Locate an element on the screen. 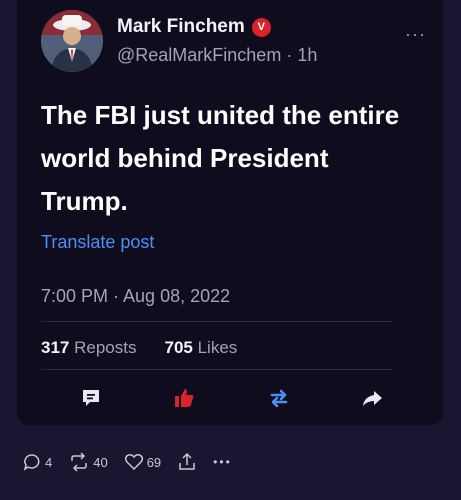 This screenshot has width=461, height=500. comment-icon is located at coordinates (91, 398).